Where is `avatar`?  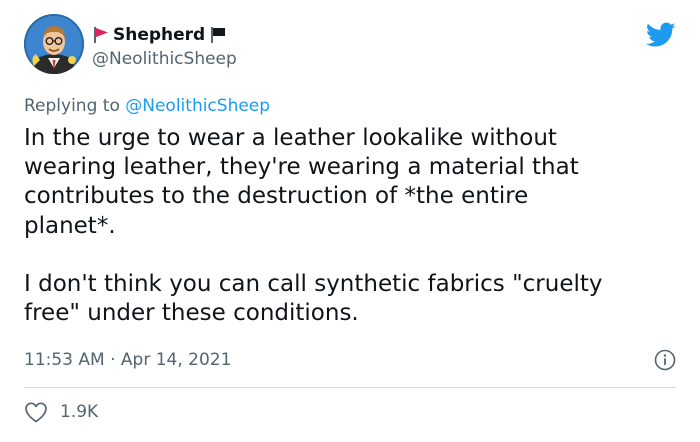
avatar is located at coordinates (54, 44).